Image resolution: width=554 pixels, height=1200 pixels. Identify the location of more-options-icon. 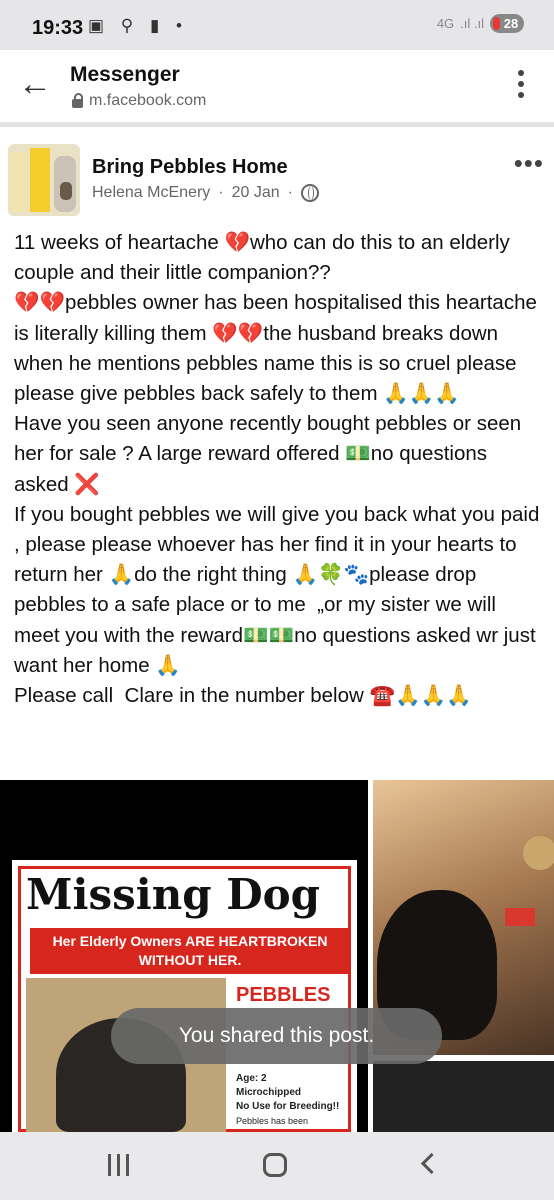
(522, 86).